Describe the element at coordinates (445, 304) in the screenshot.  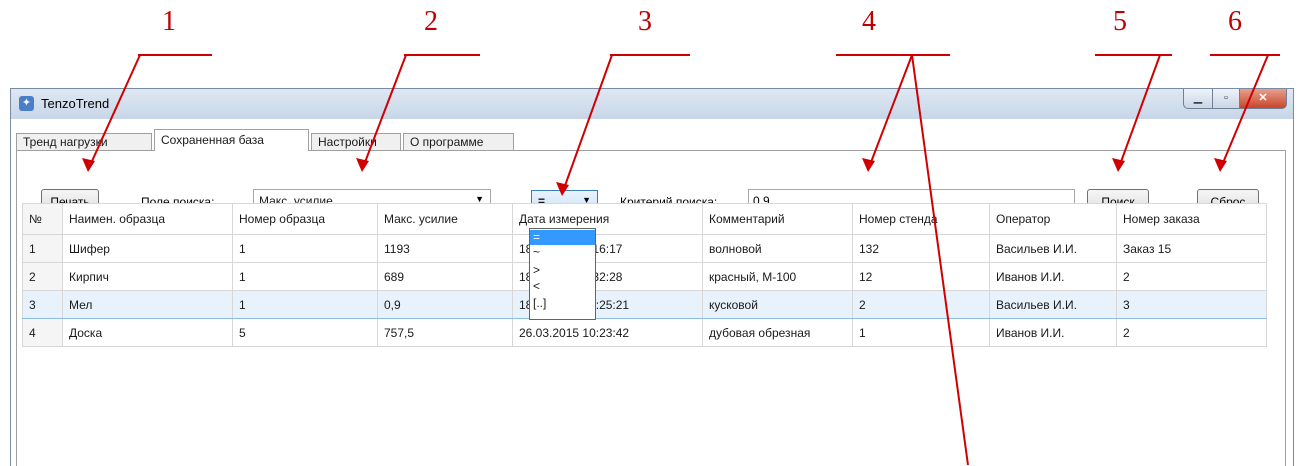
I see `table-cell: 0,9` at that location.